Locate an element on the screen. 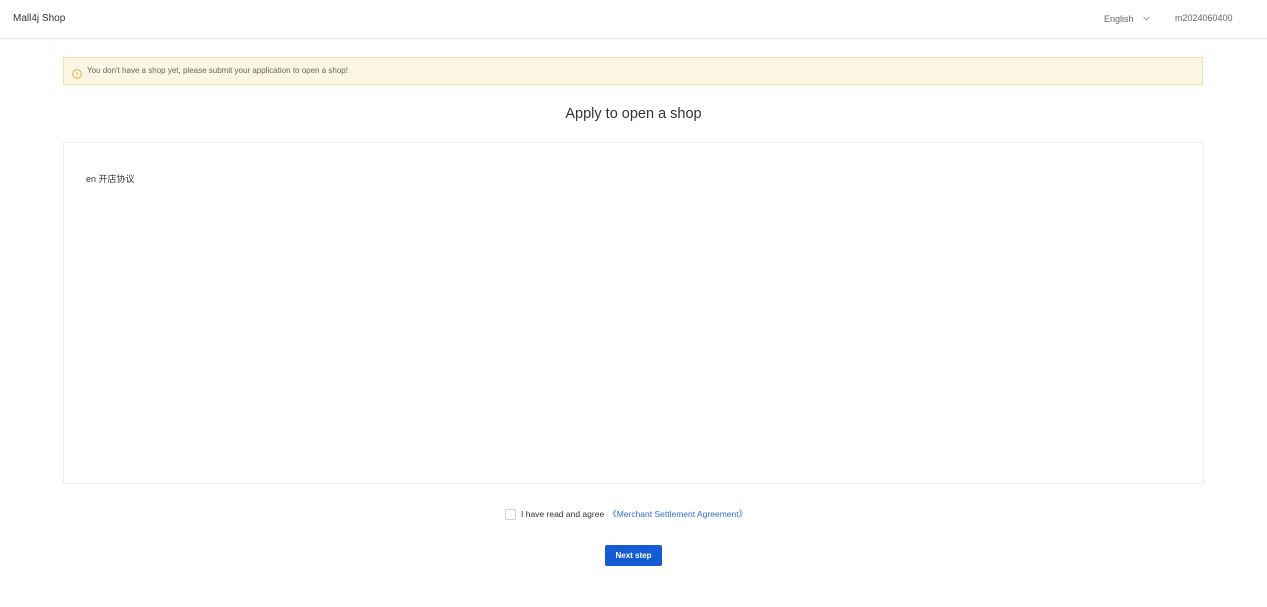 The width and height of the screenshot is (1267, 607). agree-checkbox is located at coordinates (510, 514).